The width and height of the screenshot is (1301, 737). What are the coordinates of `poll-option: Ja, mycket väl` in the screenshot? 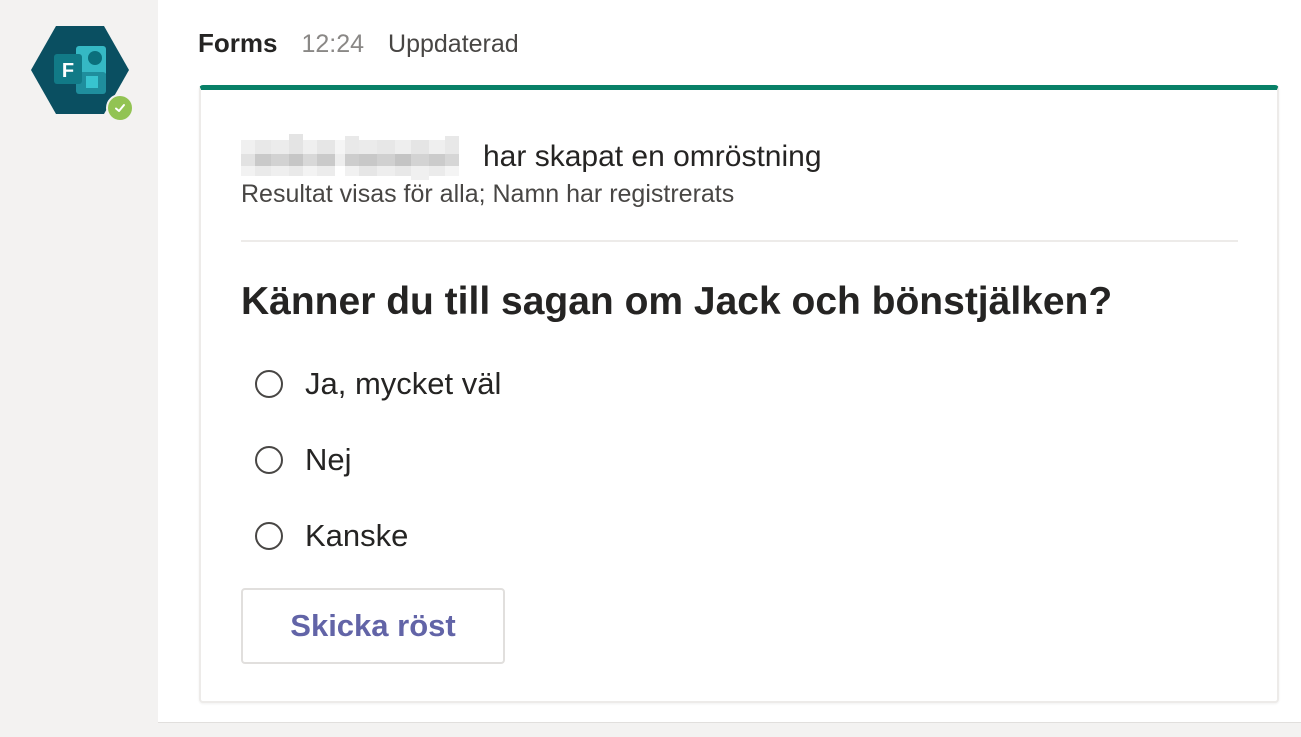 It's located at (378, 384).